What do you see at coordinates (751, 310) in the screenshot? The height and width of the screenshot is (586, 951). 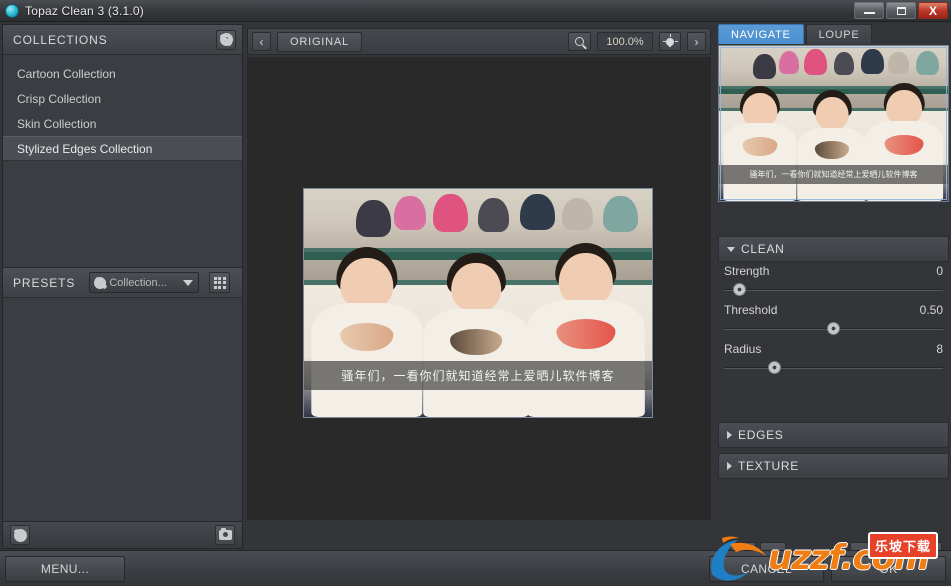 I see `slider-threshold-label: Threshold` at bounding box center [751, 310].